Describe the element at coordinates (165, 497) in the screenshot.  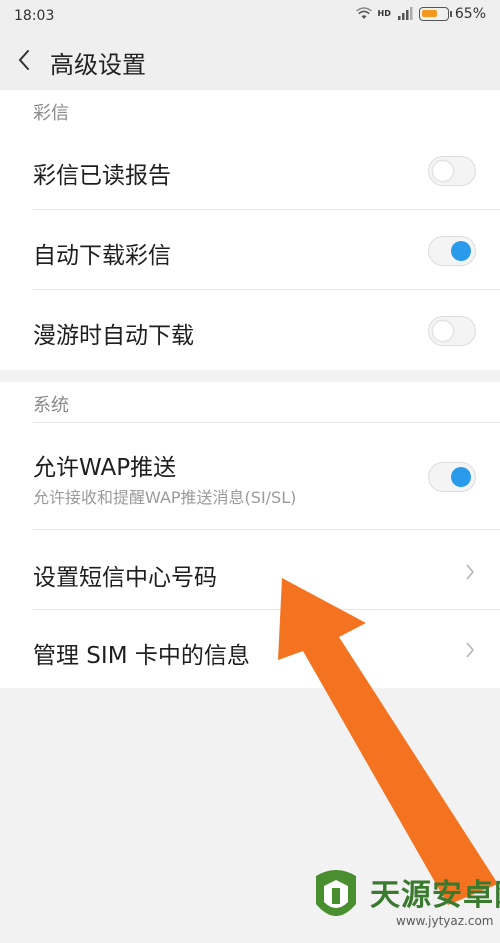
I see `setting-subtitle: 允许接收和提醒WAP推送消息(SI/SL)` at that location.